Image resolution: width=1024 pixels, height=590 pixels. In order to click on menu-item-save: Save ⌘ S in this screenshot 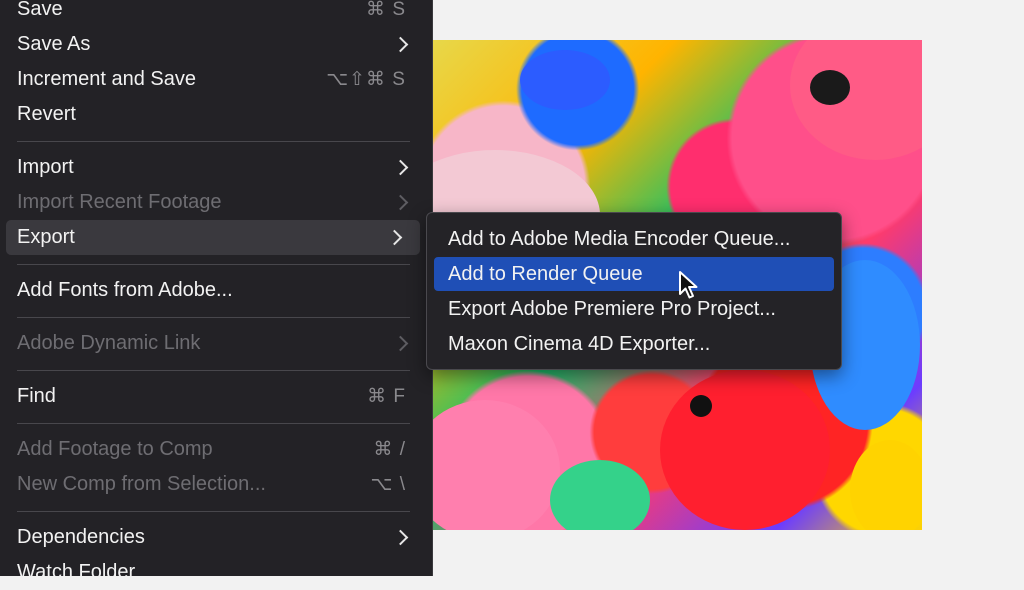, I will do `click(216, 13)`.